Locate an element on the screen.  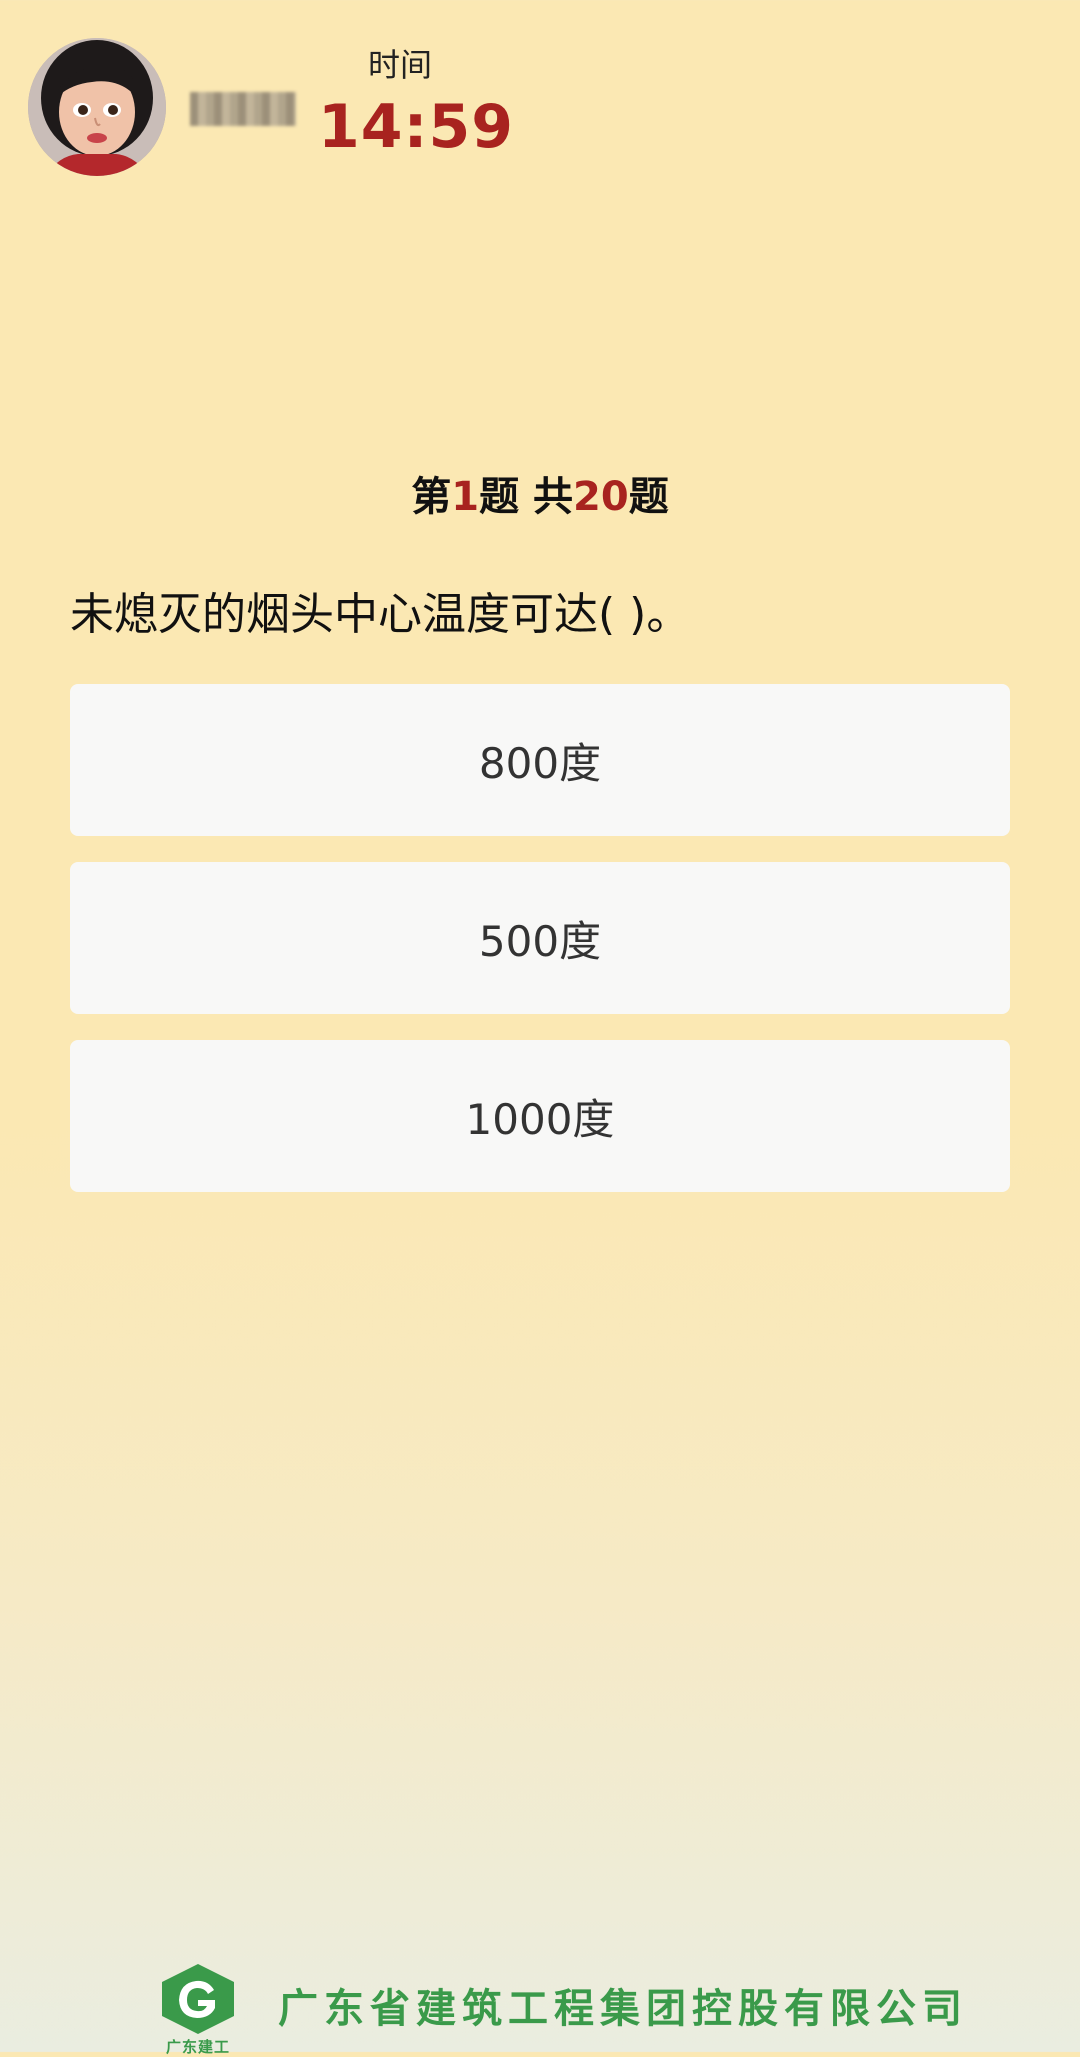
user-avatar-icon is located at coordinates (97, 107).